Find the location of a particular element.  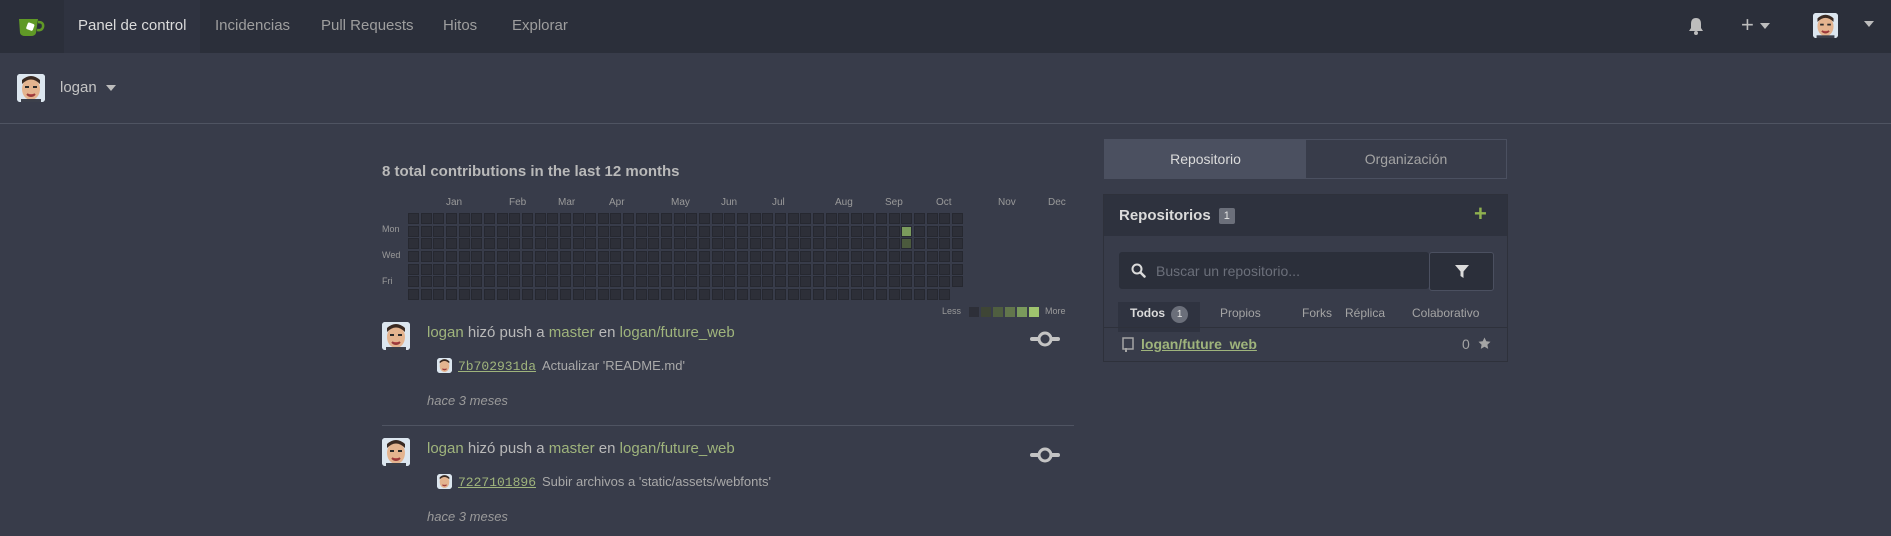

feed-repo-link: logan/future_web is located at coordinates (677, 332).